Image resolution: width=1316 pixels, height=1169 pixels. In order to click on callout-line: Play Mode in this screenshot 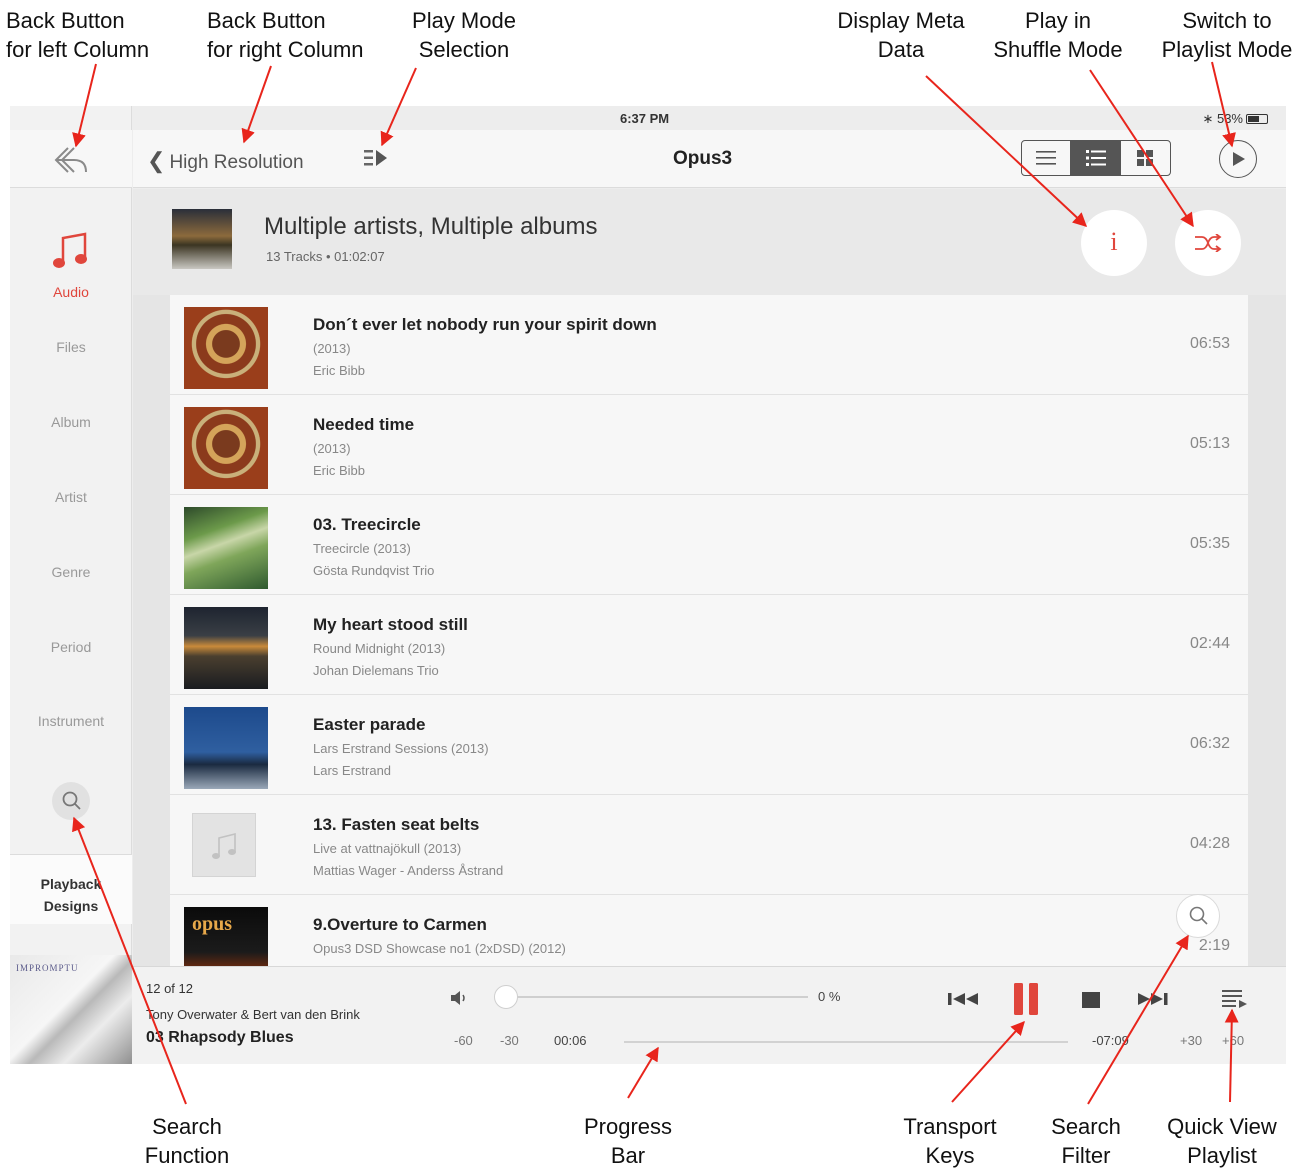, I will do `click(464, 20)`.